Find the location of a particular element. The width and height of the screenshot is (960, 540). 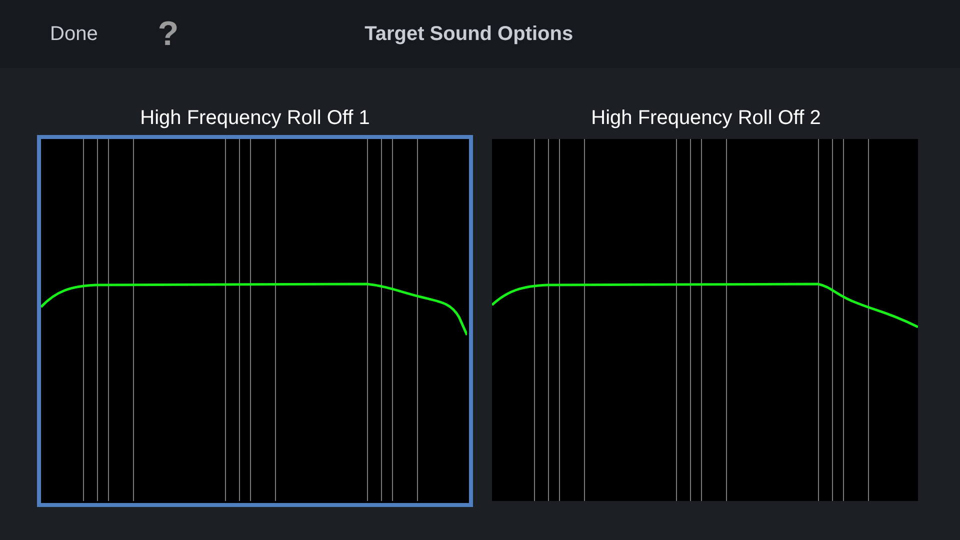

done-button: Done is located at coordinates (74, 34).